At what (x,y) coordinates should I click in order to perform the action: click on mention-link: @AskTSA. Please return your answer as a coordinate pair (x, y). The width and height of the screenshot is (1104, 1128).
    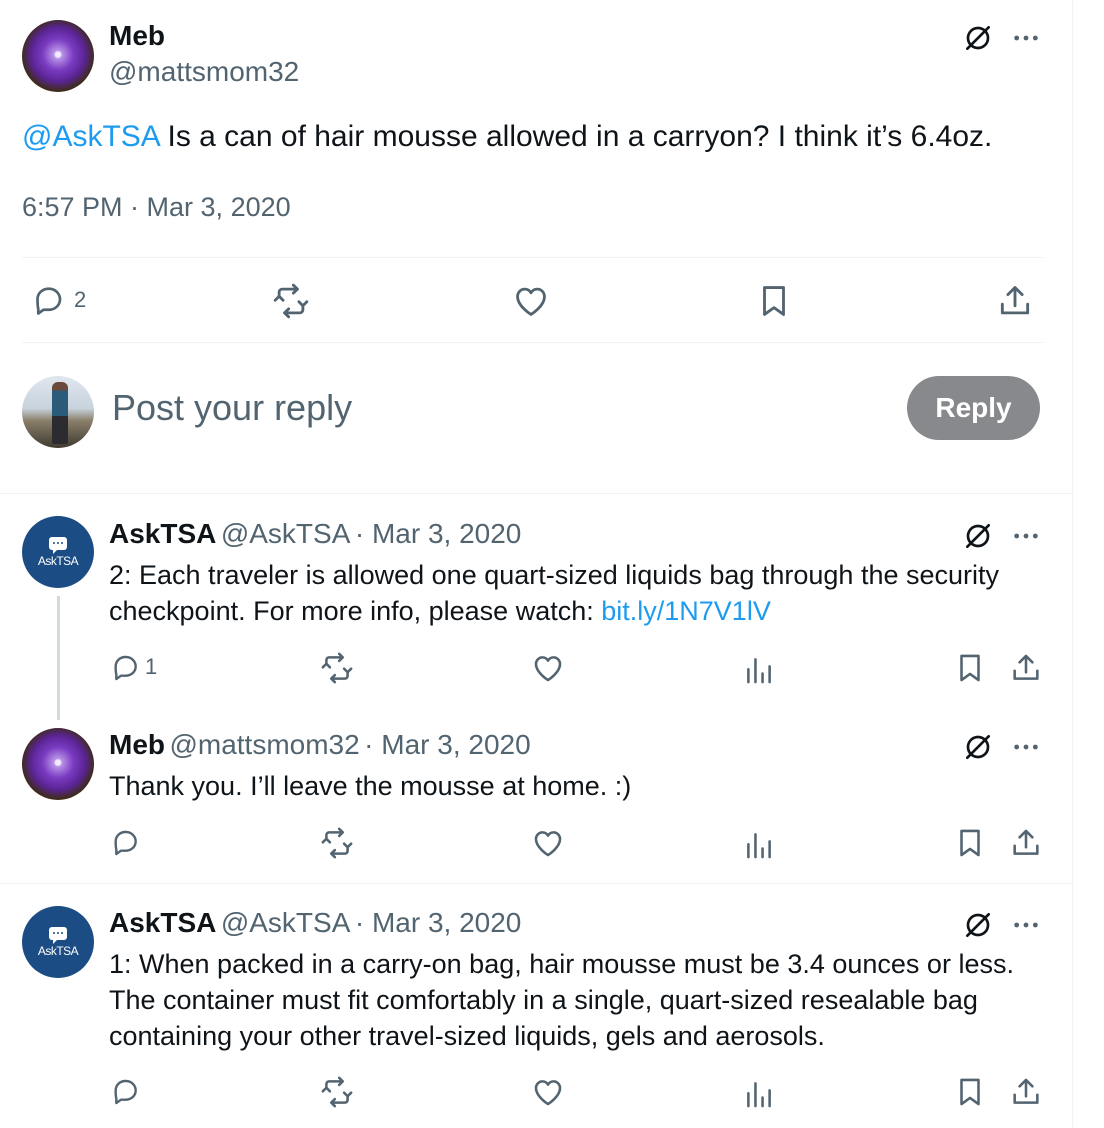
    Looking at the image, I should click on (90, 136).